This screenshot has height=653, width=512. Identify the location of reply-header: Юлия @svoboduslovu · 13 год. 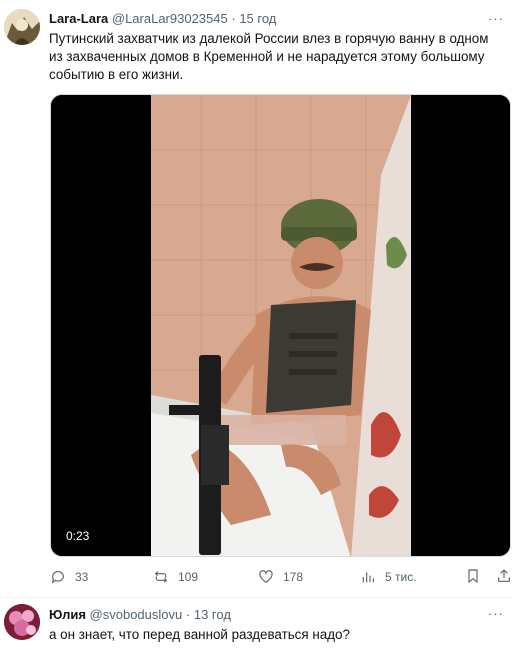
(140, 615).